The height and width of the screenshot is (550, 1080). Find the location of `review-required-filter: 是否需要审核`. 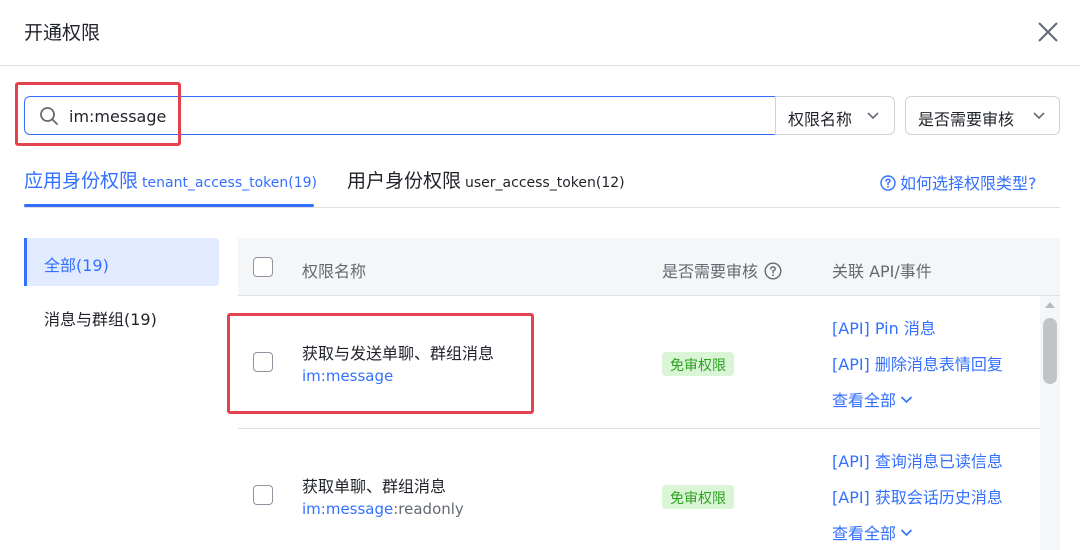

review-required-filter: 是否需要审核 is located at coordinates (982, 115).